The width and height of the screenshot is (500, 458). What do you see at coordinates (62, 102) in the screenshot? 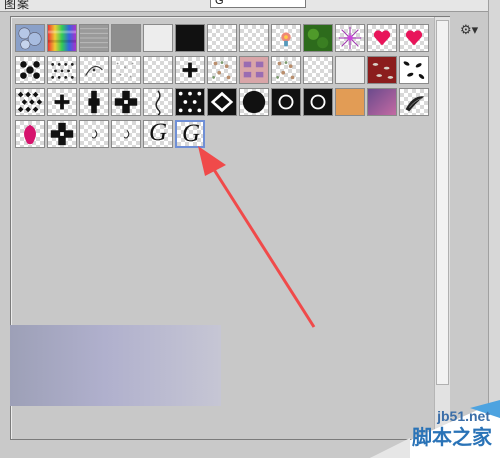
I see `preset-swatch-cross-small` at bounding box center [62, 102].